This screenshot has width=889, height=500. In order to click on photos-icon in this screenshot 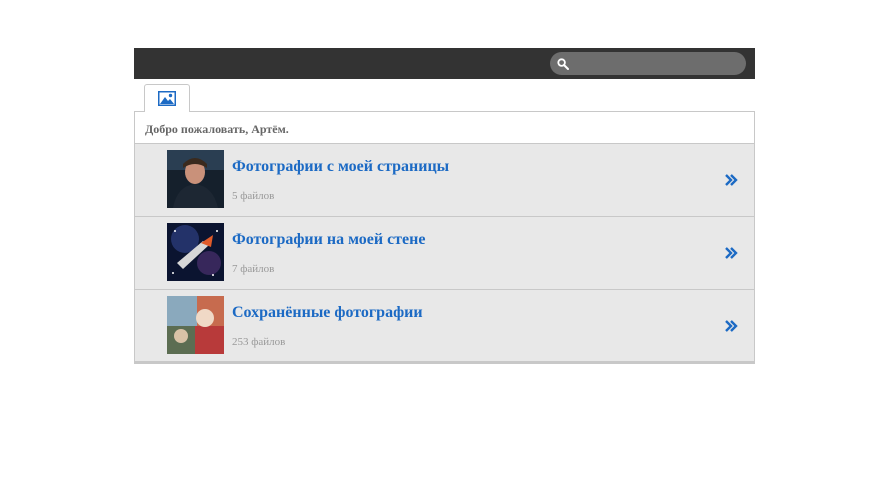, I will do `click(167, 98)`.